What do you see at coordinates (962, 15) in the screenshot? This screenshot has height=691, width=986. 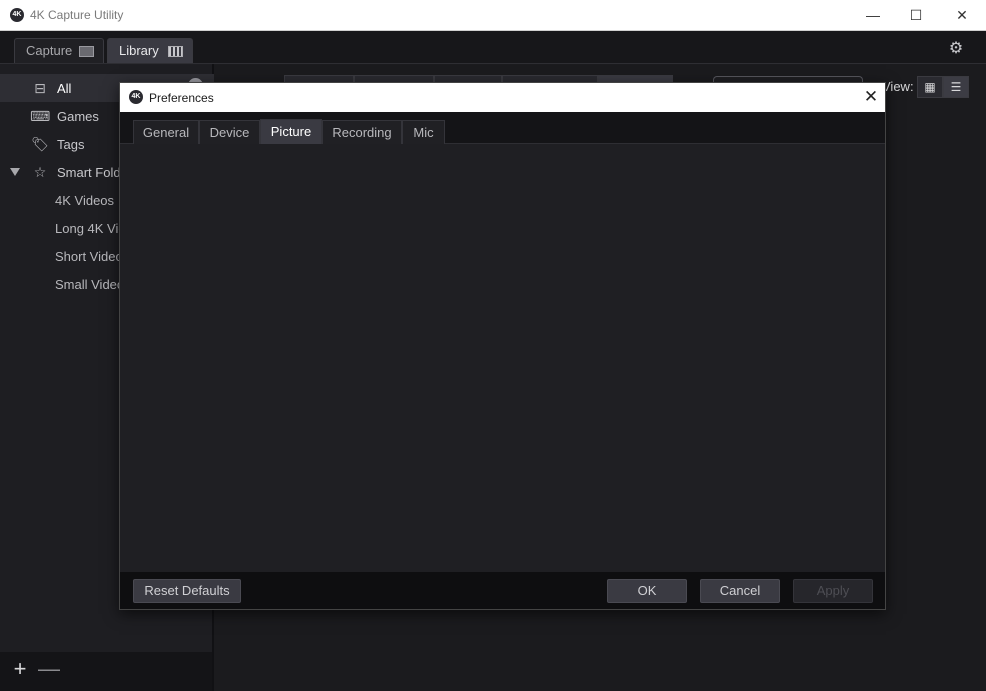 I see `close-window-button: ✕` at bounding box center [962, 15].